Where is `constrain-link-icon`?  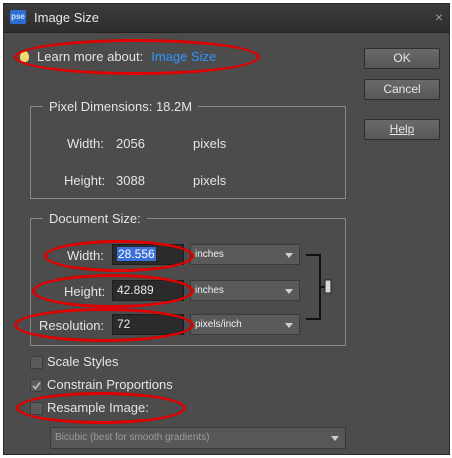 constrain-link-icon is located at coordinates (319, 287).